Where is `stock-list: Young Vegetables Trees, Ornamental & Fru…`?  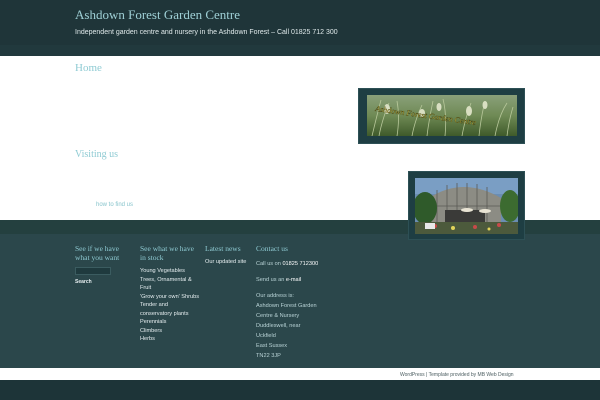
stock-list: Young Vegetables Trees, Ornamental & Fru… is located at coordinates (170, 305).